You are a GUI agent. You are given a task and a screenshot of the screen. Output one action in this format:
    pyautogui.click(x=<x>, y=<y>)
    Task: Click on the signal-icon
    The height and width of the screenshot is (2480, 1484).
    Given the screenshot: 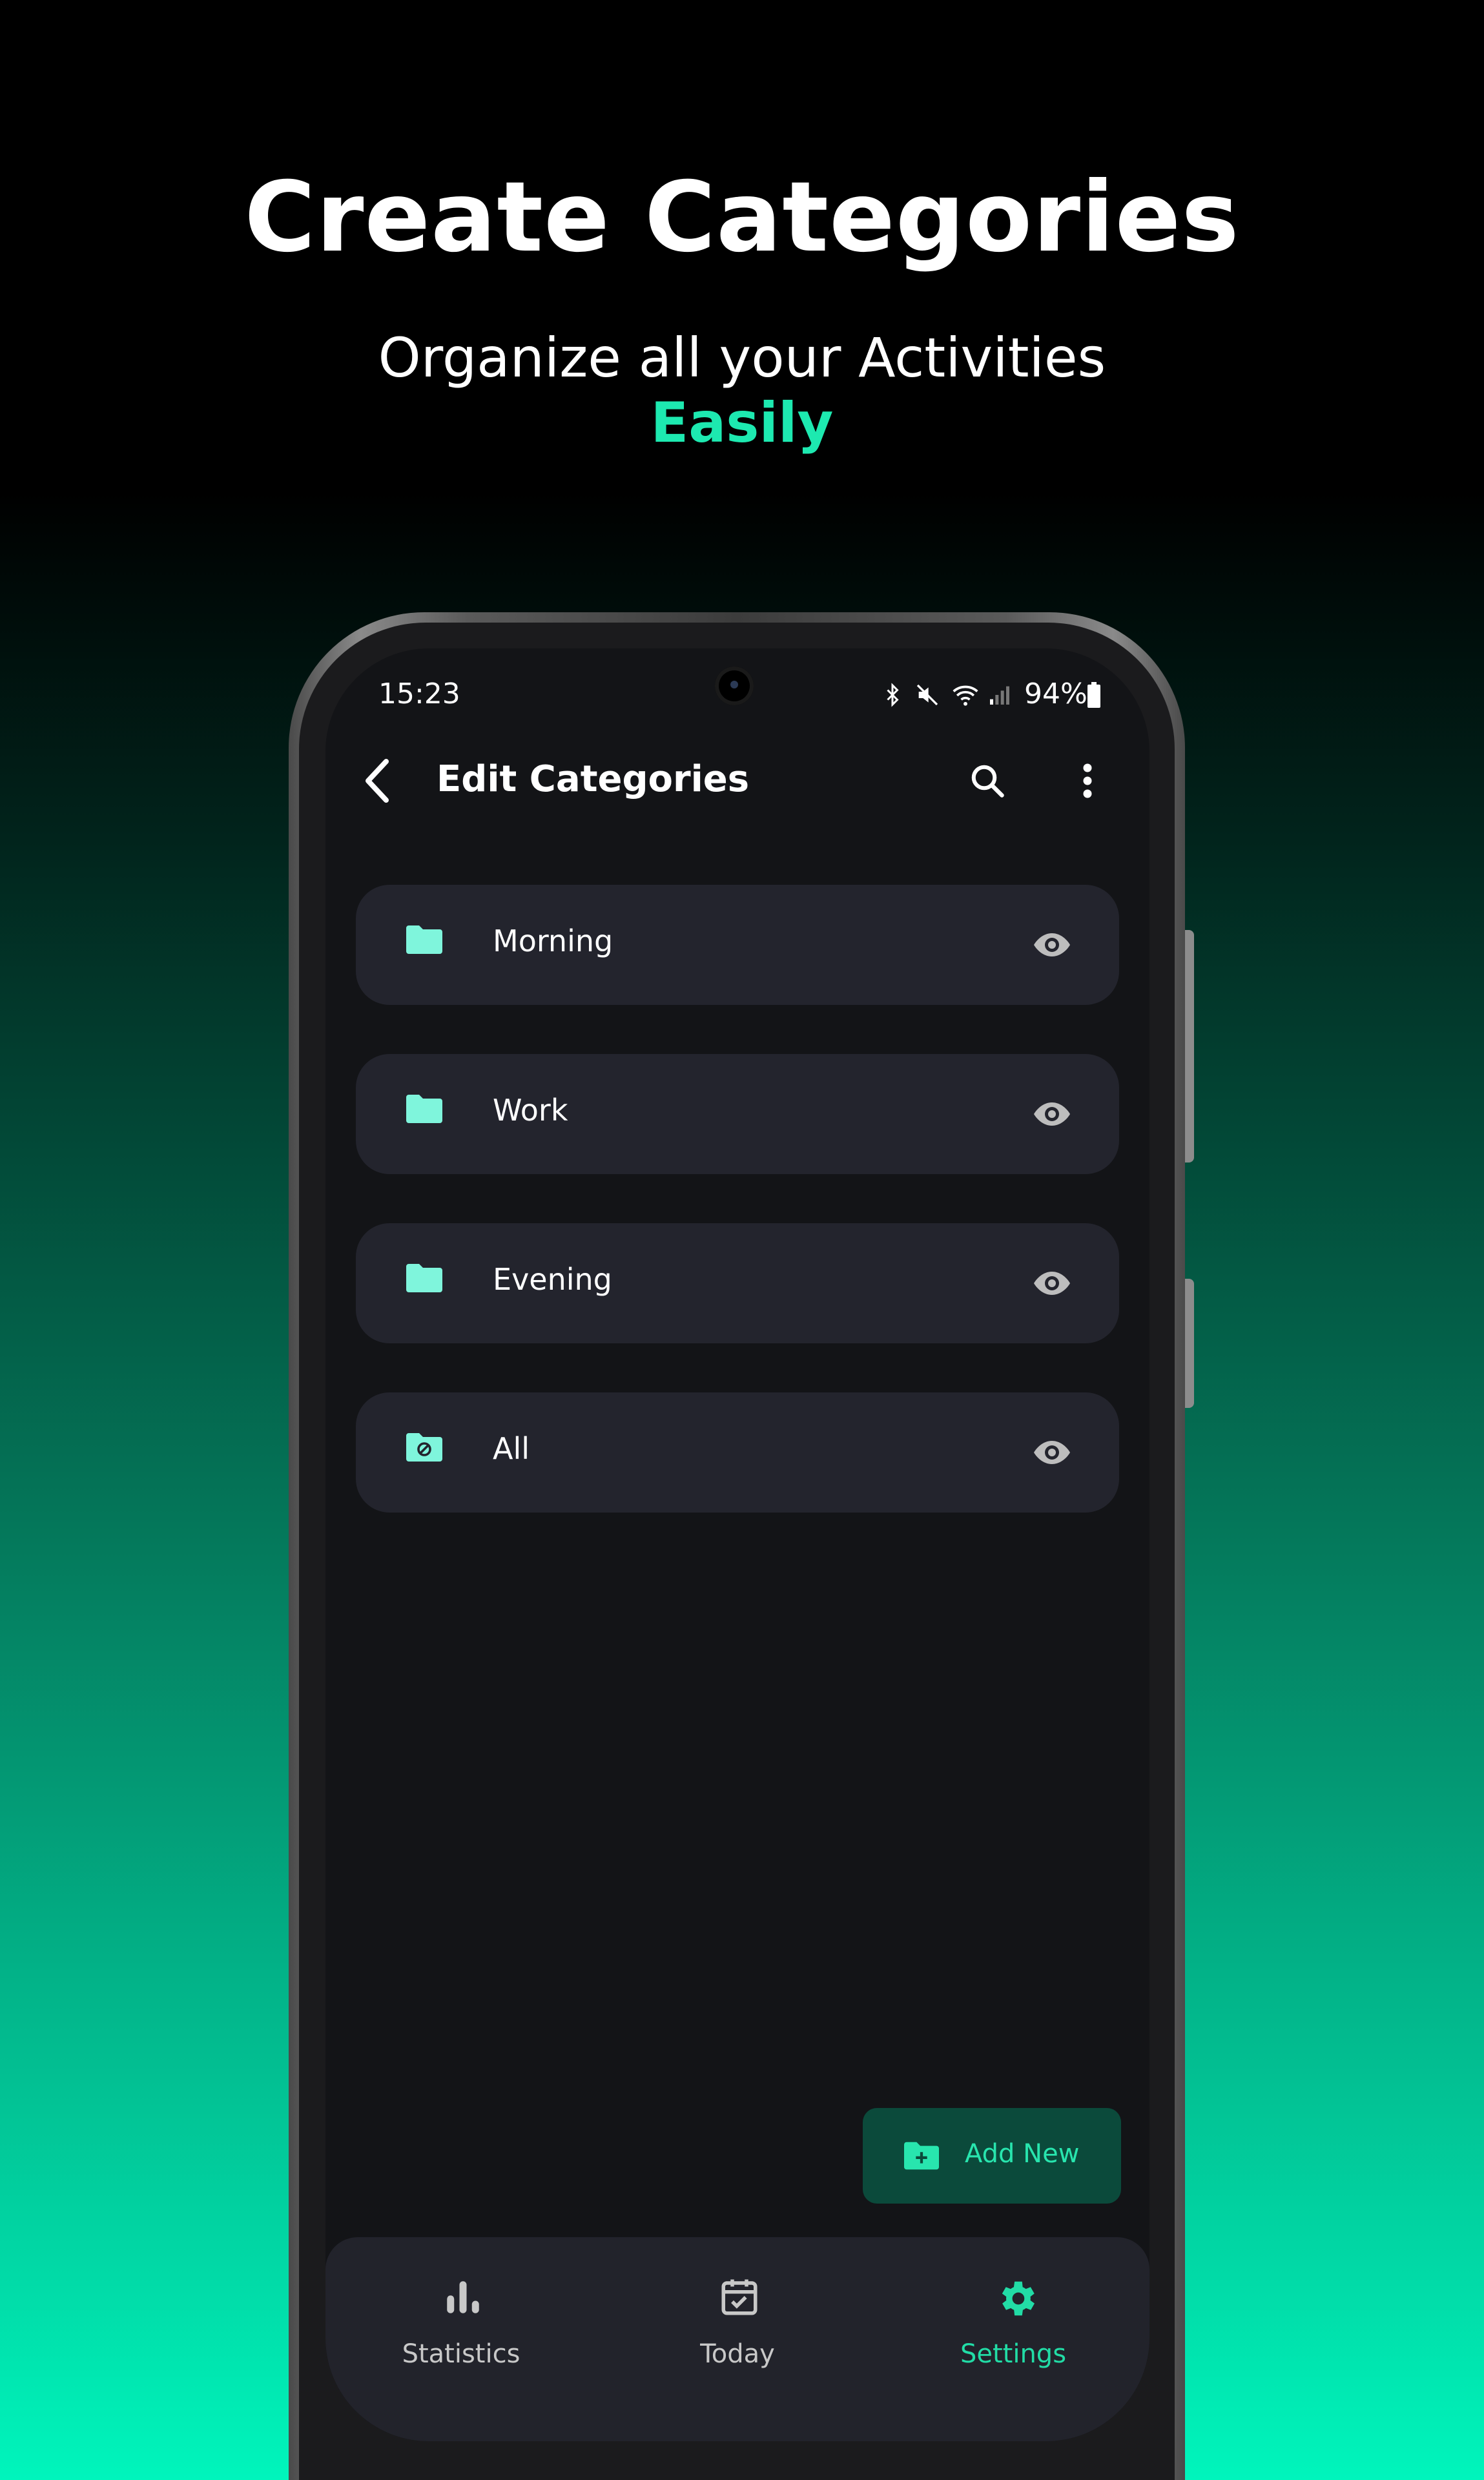 What is the action you would take?
    pyautogui.click(x=999, y=695)
    